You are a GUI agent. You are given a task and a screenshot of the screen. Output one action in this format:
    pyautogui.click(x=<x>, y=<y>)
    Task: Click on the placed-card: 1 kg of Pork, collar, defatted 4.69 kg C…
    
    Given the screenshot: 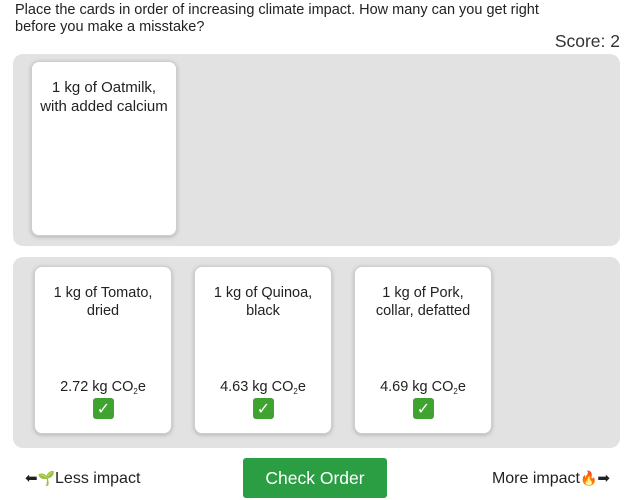 What is the action you would take?
    pyautogui.click(x=423, y=350)
    